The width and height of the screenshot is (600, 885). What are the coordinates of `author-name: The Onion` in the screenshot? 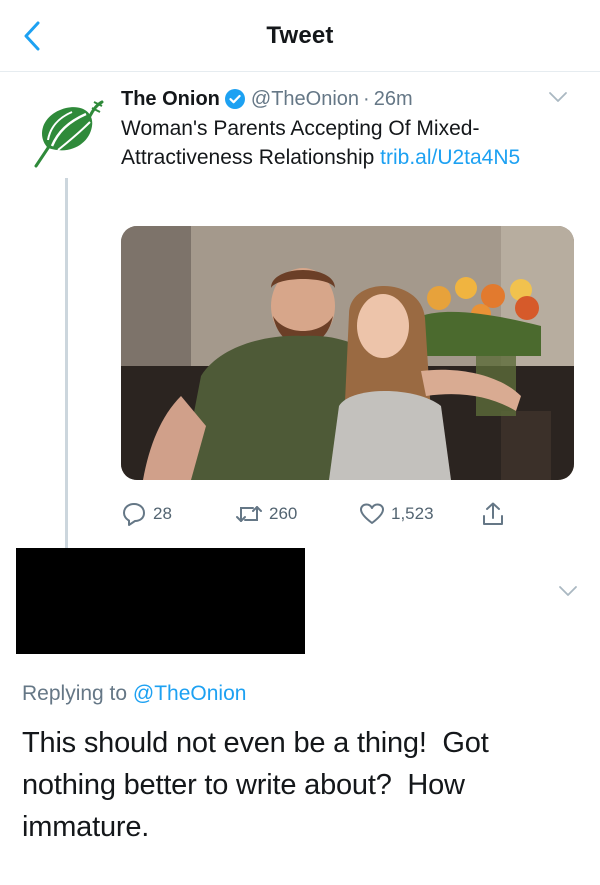 It's located at (170, 99).